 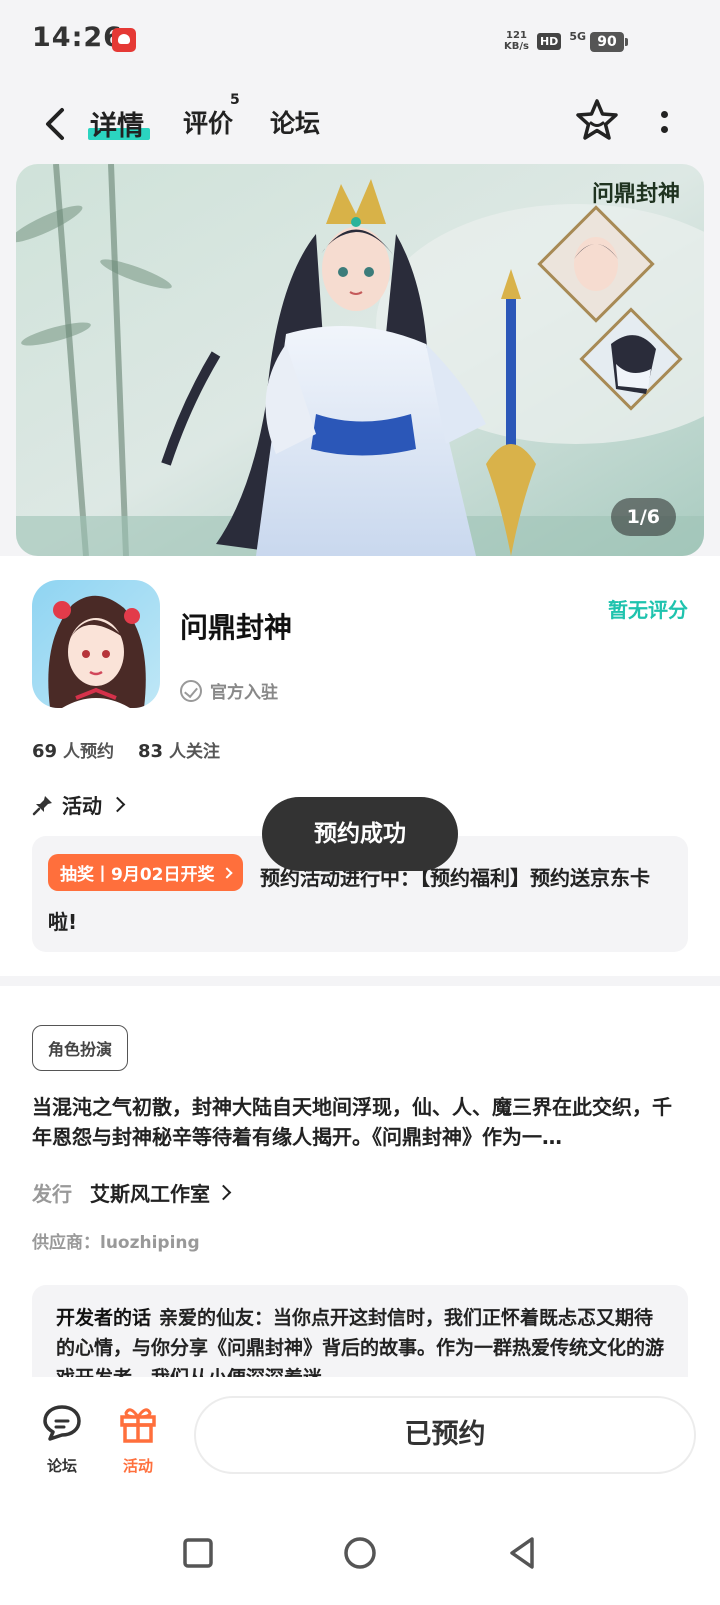 What do you see at coordinates (445, 1435) in the screenshot?
I see `reserved-button: 已预约` at bounding box center [445, 1435].